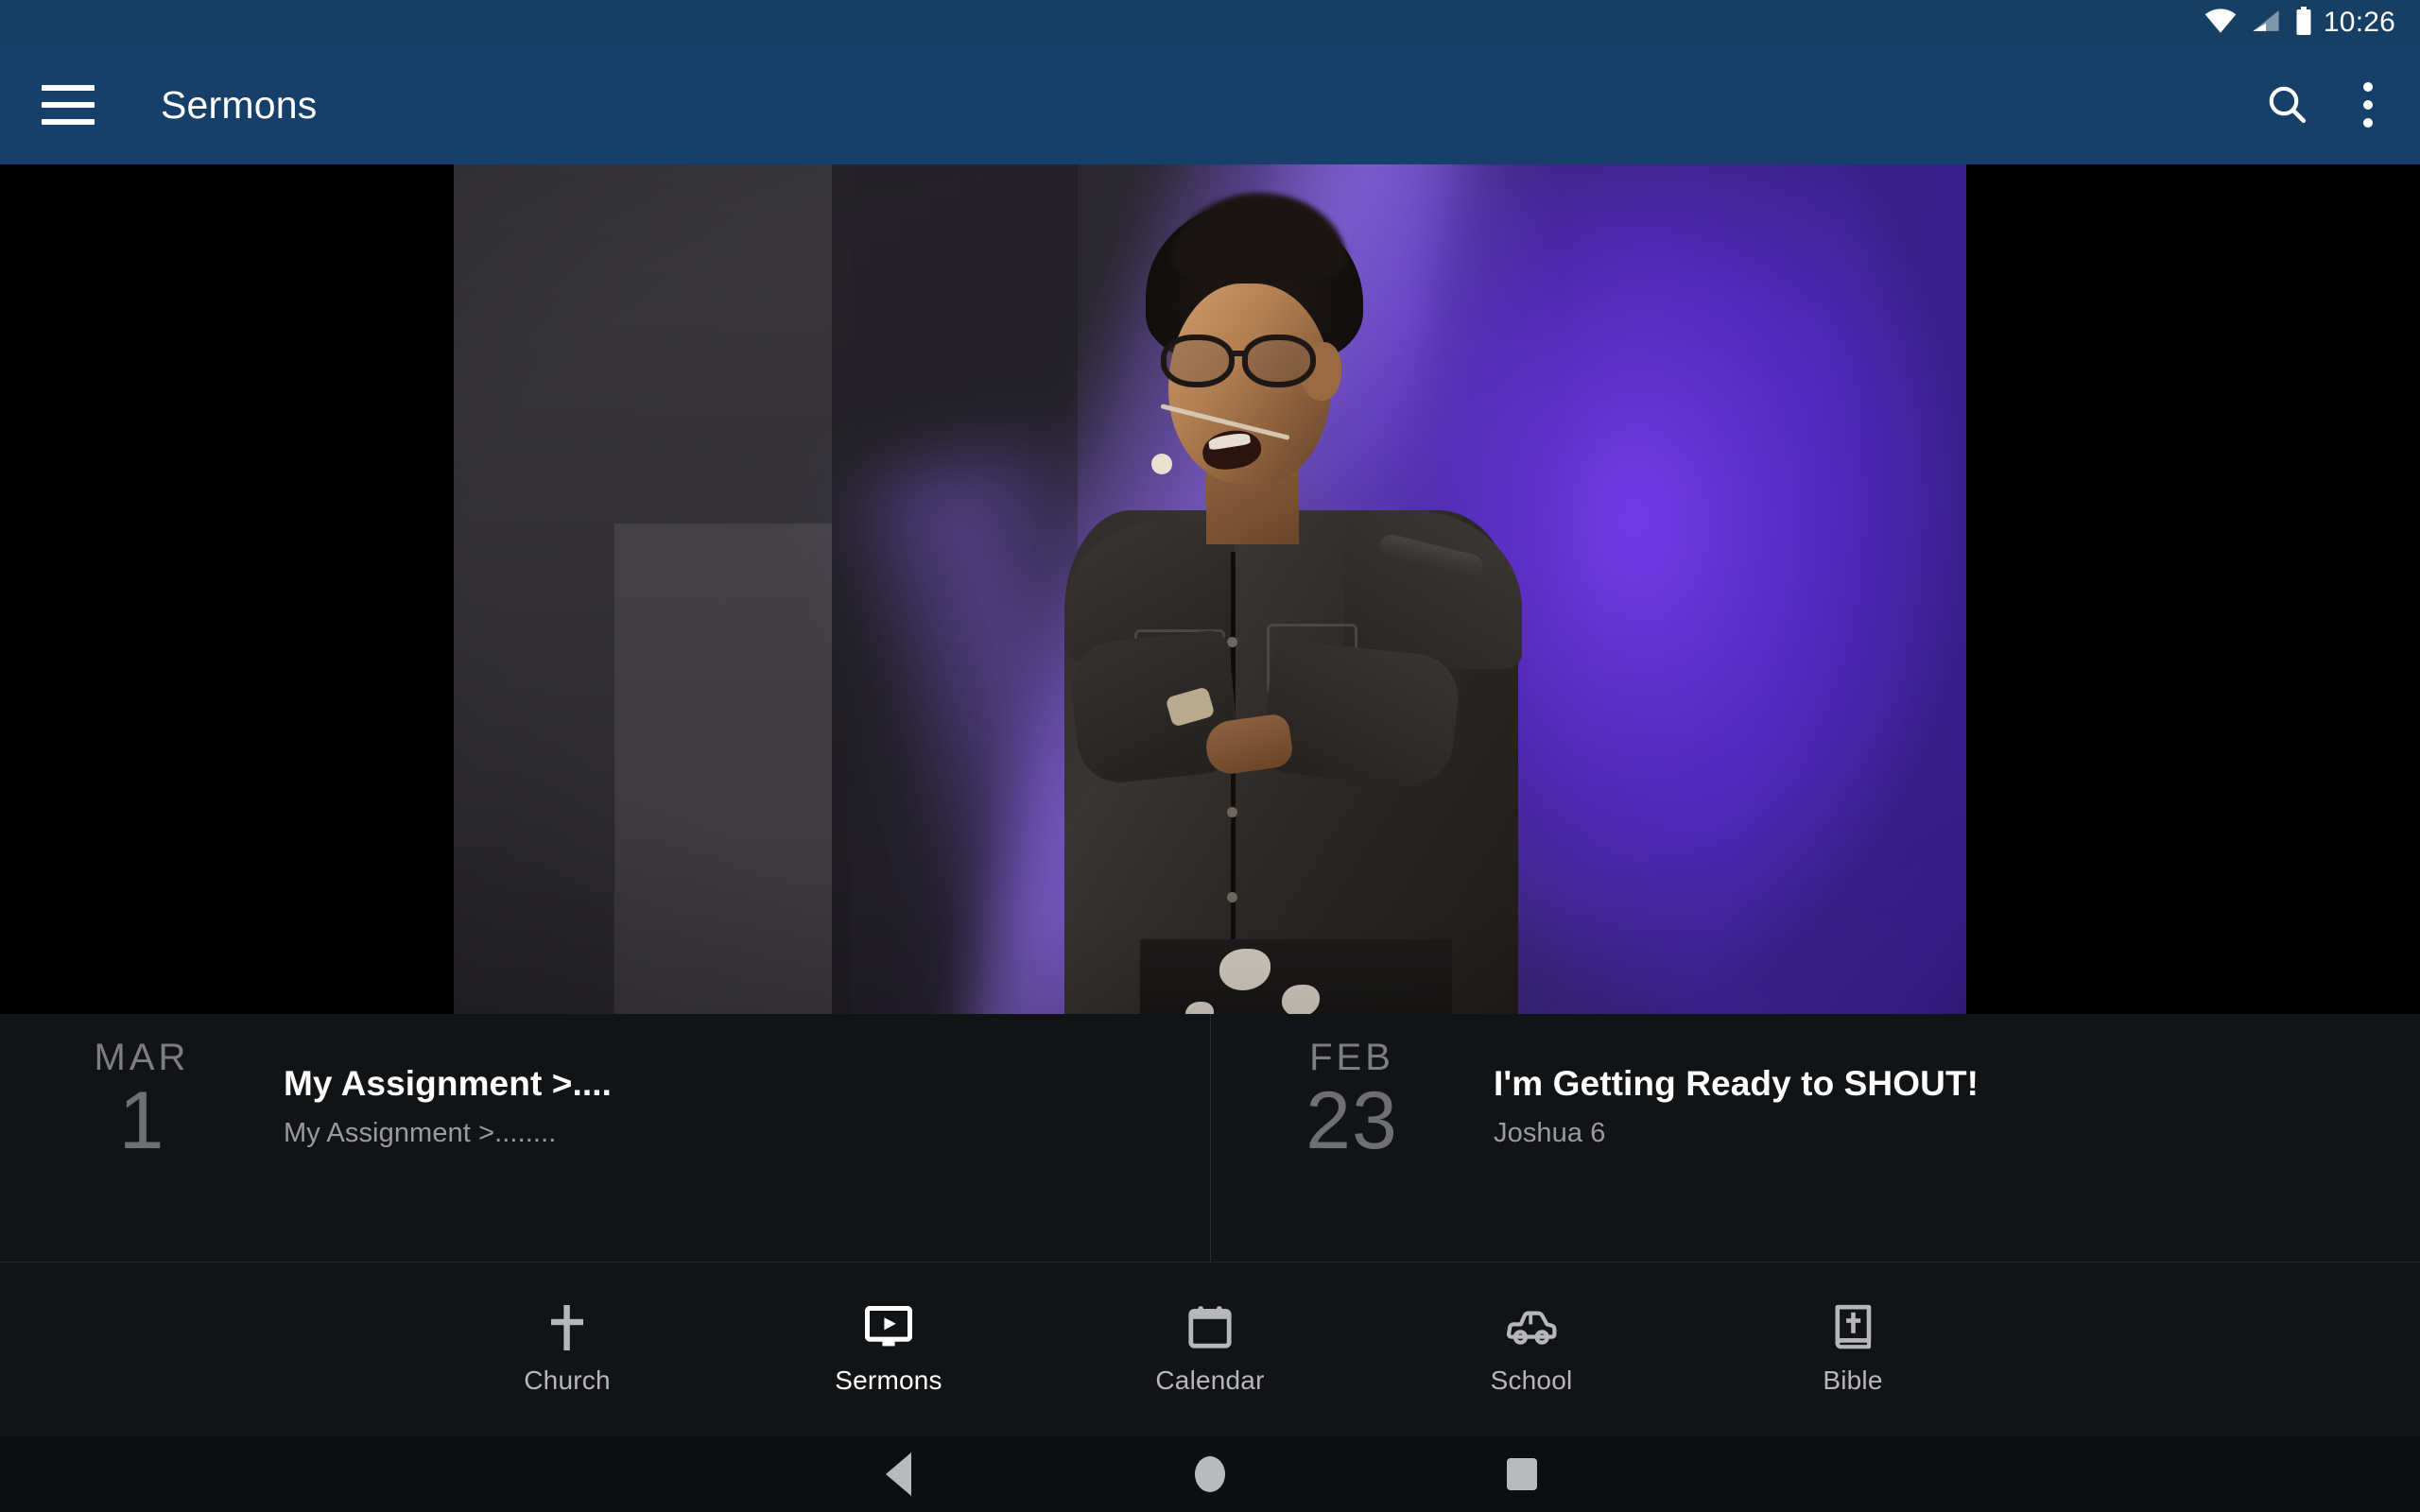 This screenshot has height=1512, width=2420. I want to click on back-triangle-icon, so click(898, 1474).